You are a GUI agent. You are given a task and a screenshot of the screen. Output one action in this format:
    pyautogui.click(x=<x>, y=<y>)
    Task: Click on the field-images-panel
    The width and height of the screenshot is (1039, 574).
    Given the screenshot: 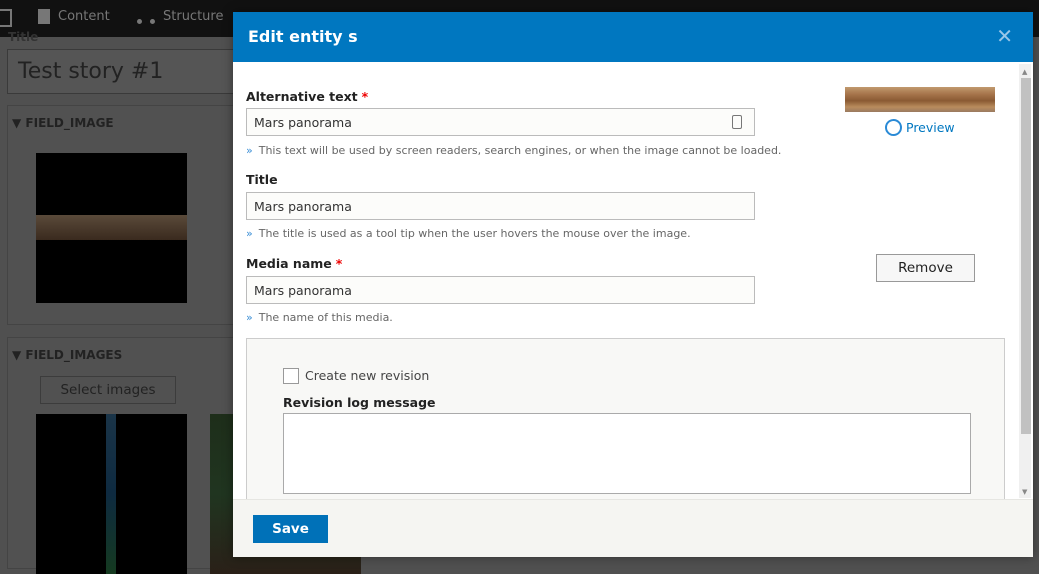 What is the action you would take?
    pyautogui.click(x=184, y=455)
    